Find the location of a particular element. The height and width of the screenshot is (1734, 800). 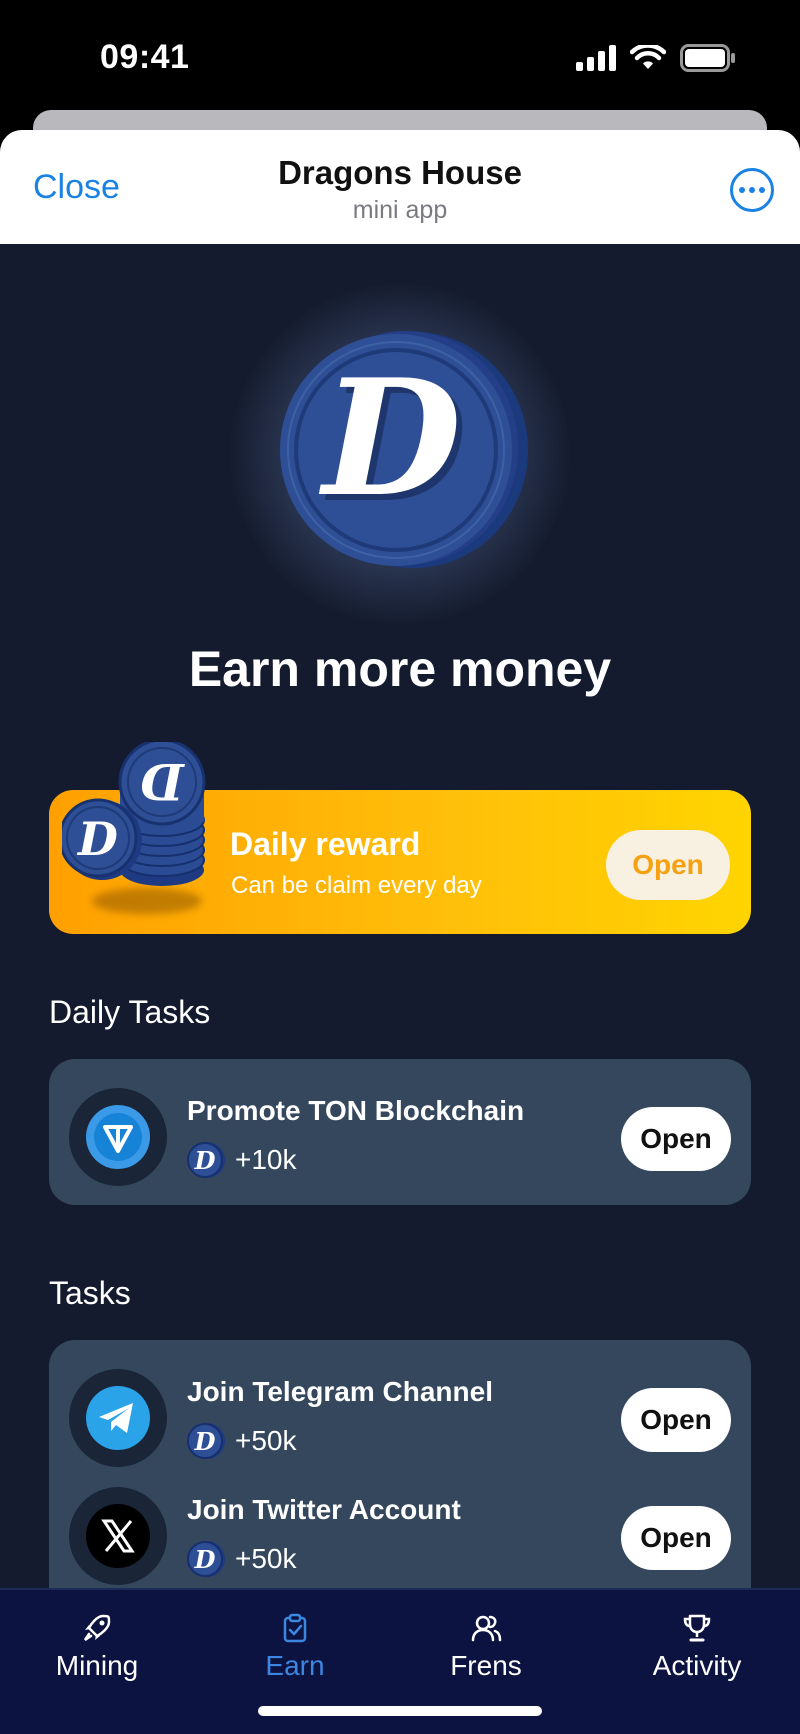

nav-item-activity: Activity is located at coordinates (697, 1647).